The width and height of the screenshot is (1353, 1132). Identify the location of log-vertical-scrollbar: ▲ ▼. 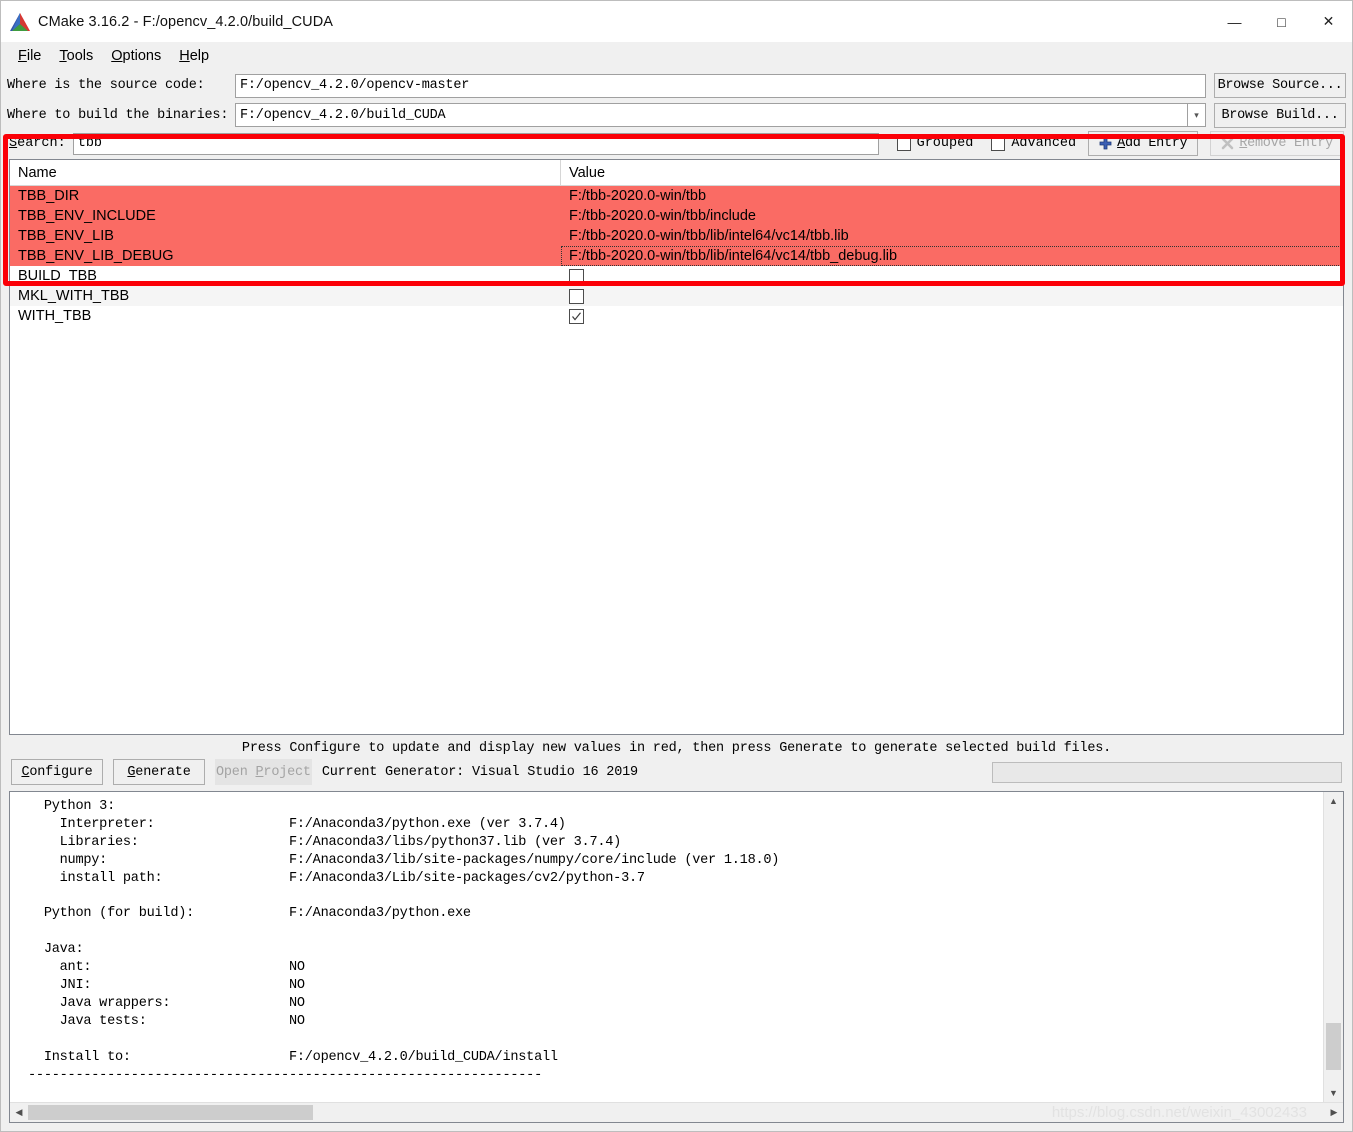
(1333, 947).